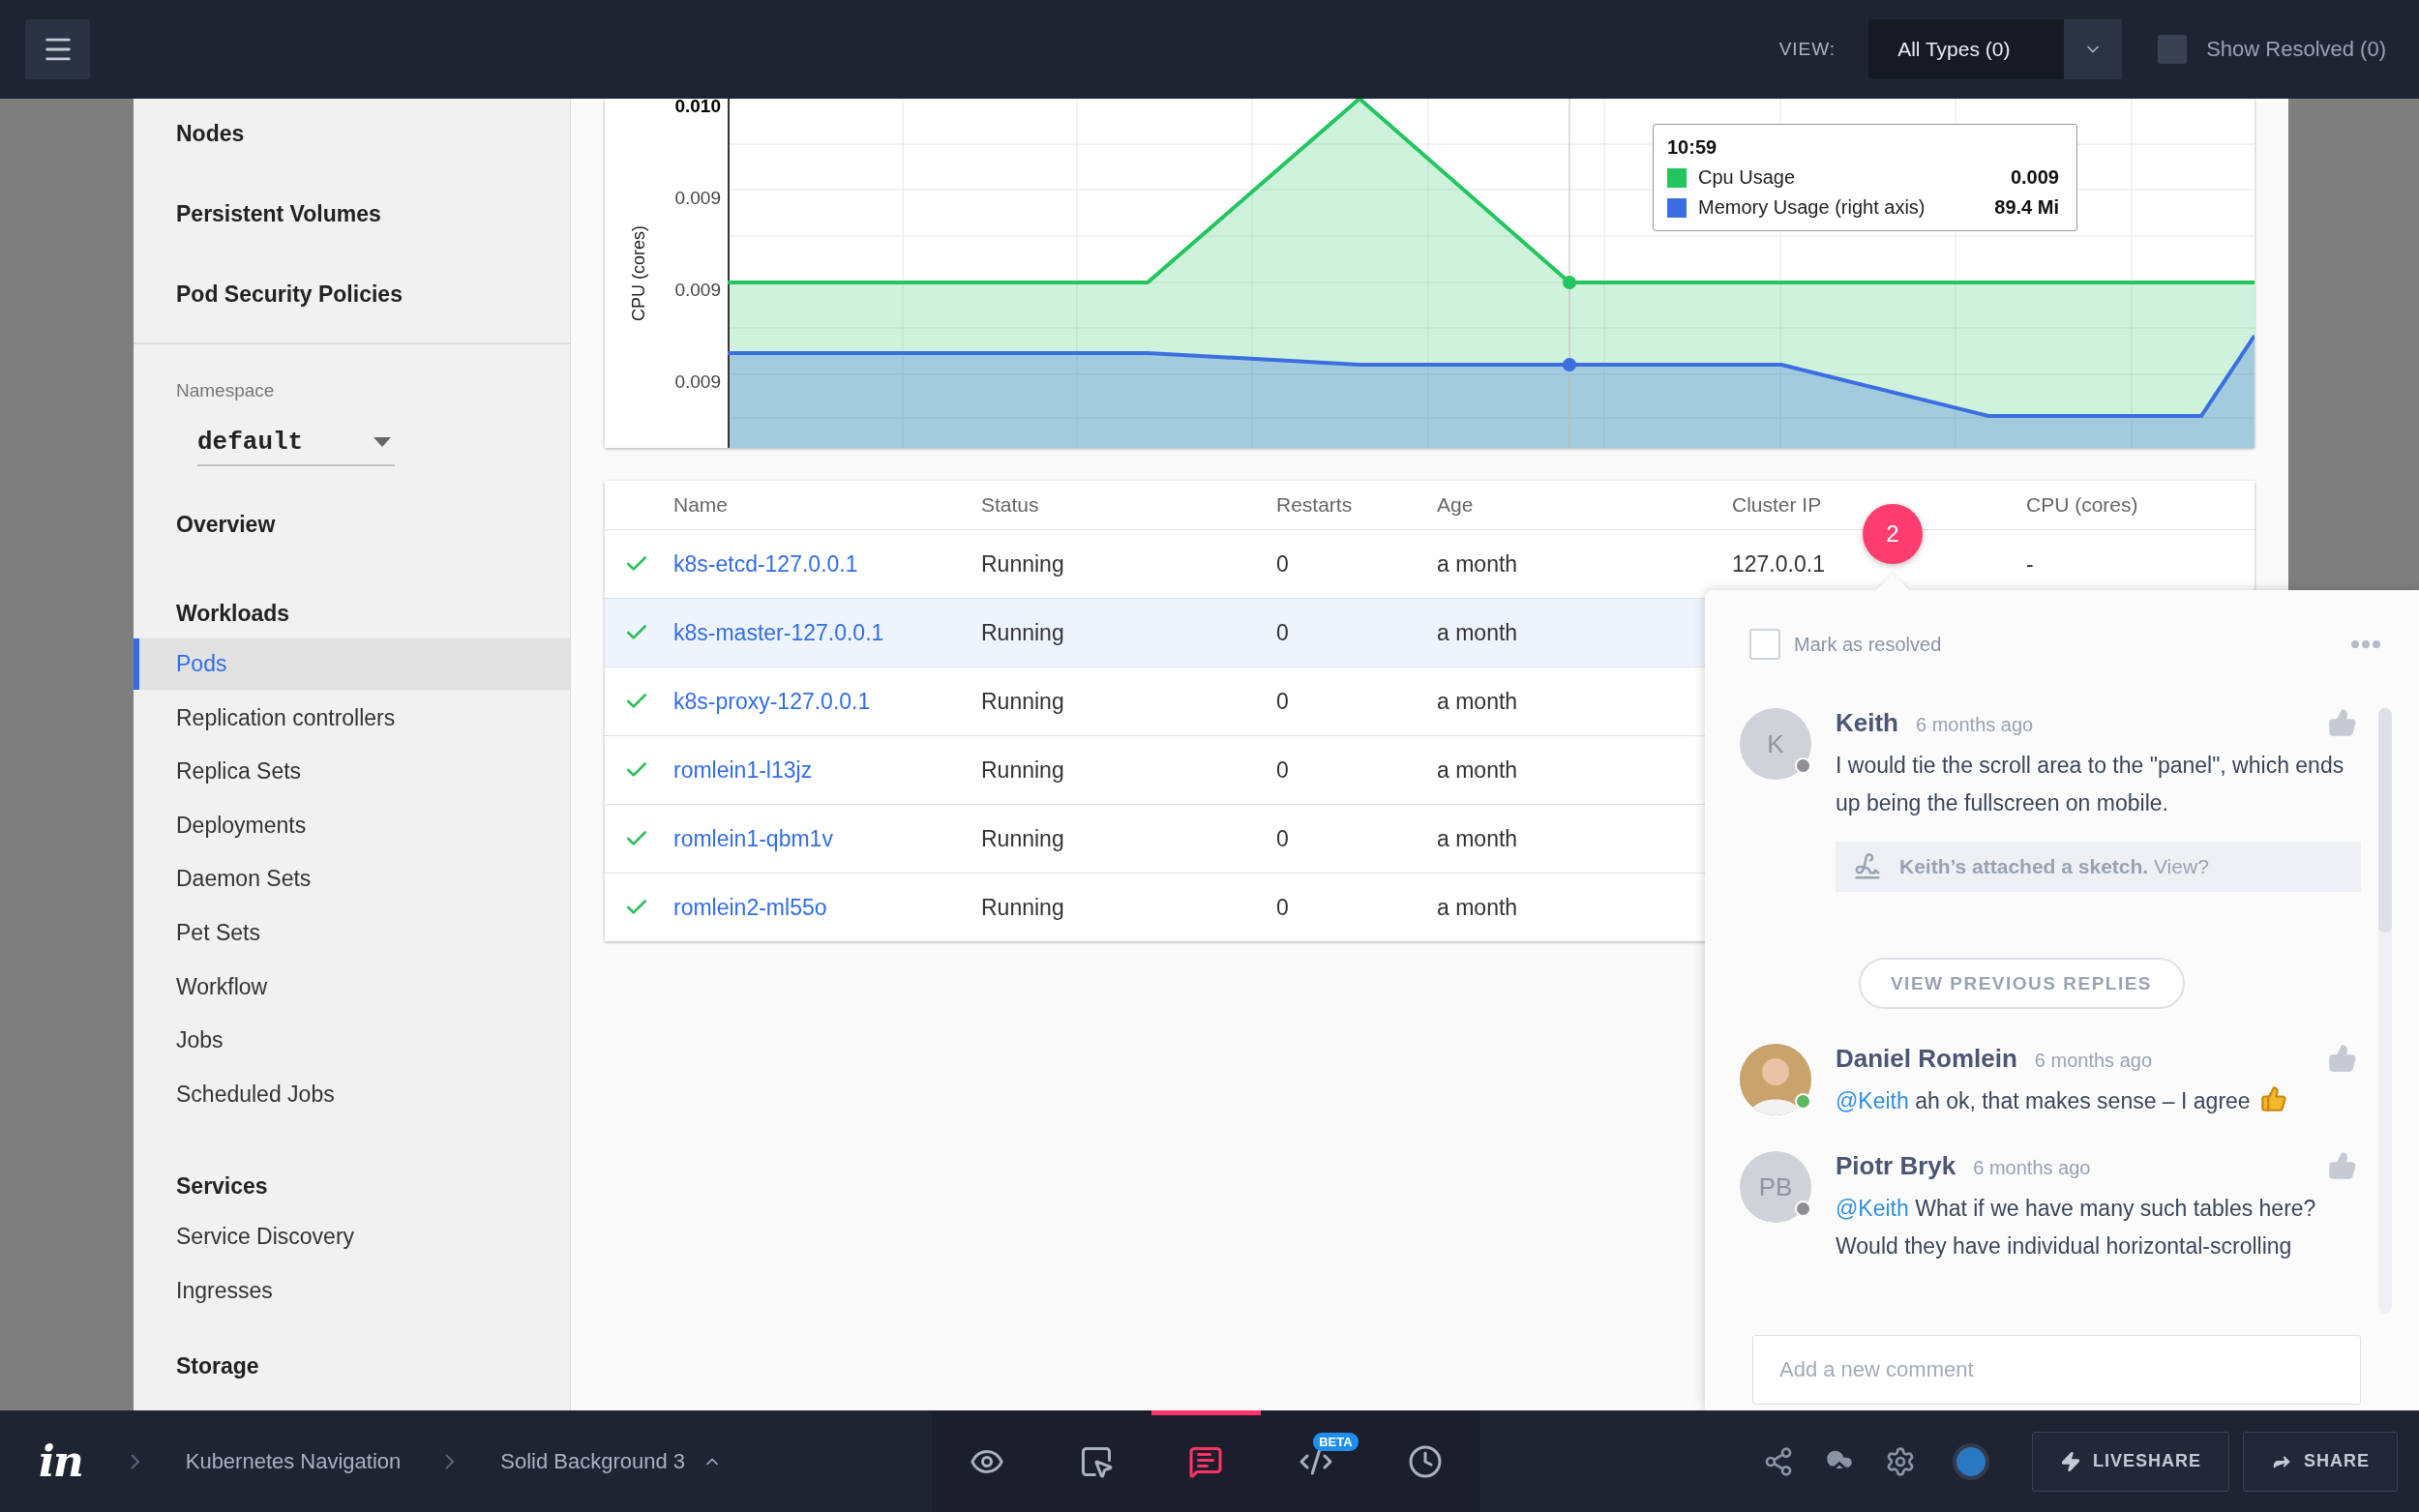 Image resolution: width=2419 pixels, height=1512 pixels. I want to click on sidebar-item: Scheduled Jobs, so click(352, 1094).